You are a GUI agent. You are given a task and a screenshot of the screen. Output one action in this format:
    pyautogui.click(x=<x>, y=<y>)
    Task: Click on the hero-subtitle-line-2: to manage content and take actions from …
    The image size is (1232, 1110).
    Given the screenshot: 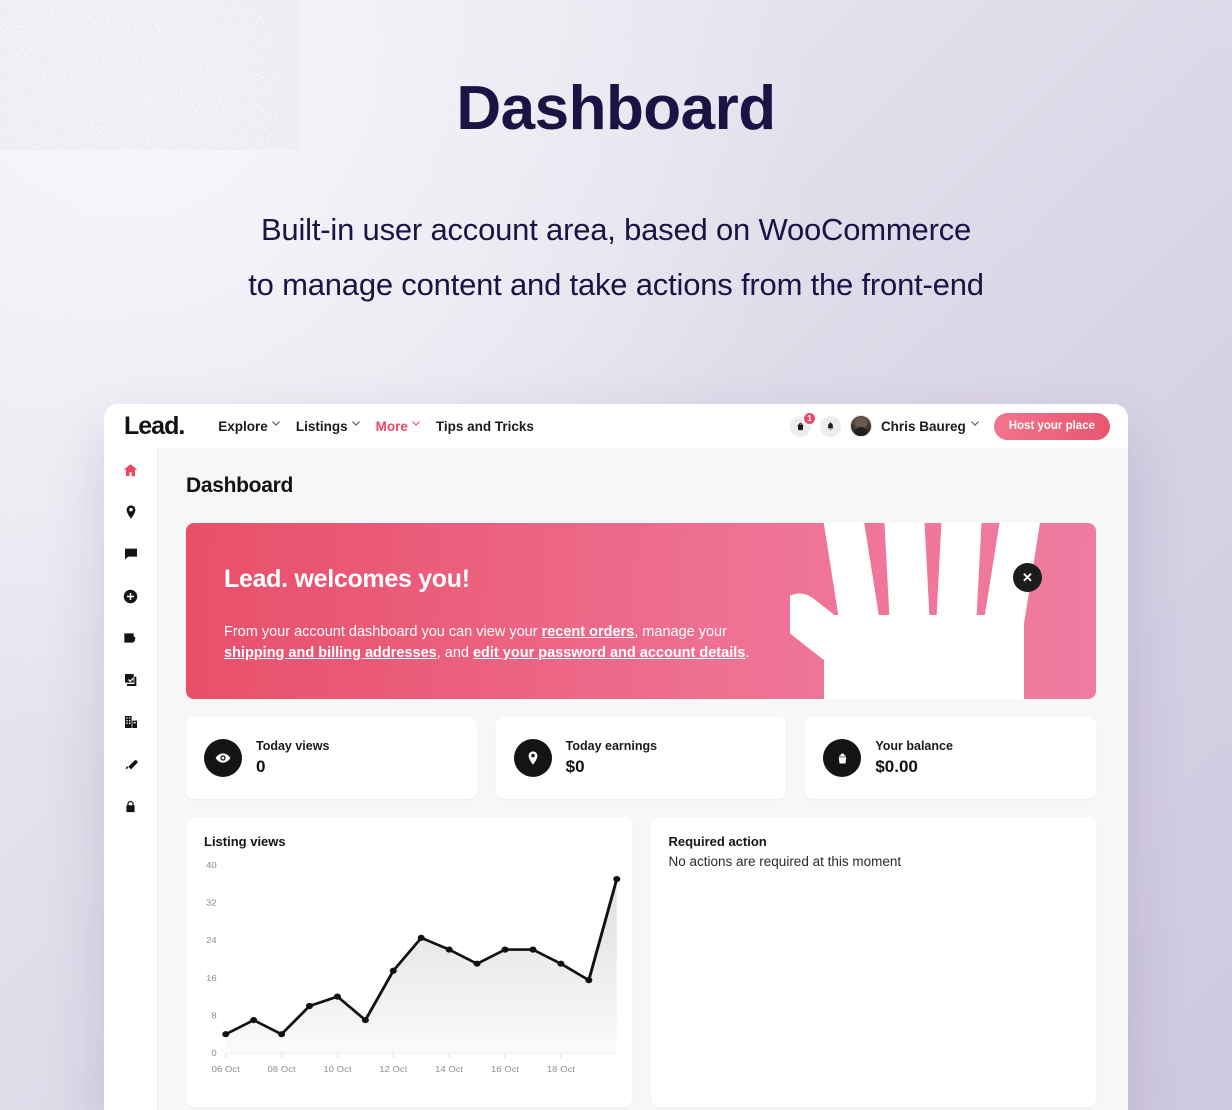 What is the action you would take?
    pyautogui.click(x=616, y=285)
    